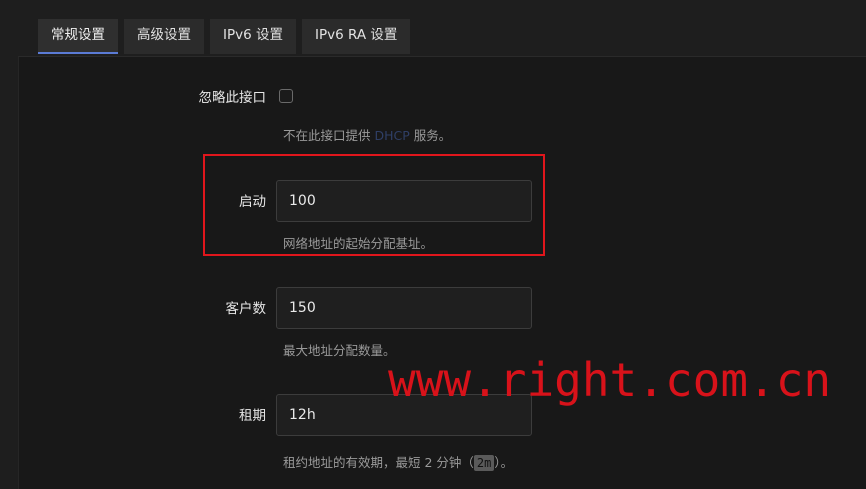 Image resolution: width=866 pixels, height=489 pixels. What do you see at coordinates (358, 243) in the screenshot?
I see `start-description: 网络地址的起始分配基址。` at bounding box center [358, 243].